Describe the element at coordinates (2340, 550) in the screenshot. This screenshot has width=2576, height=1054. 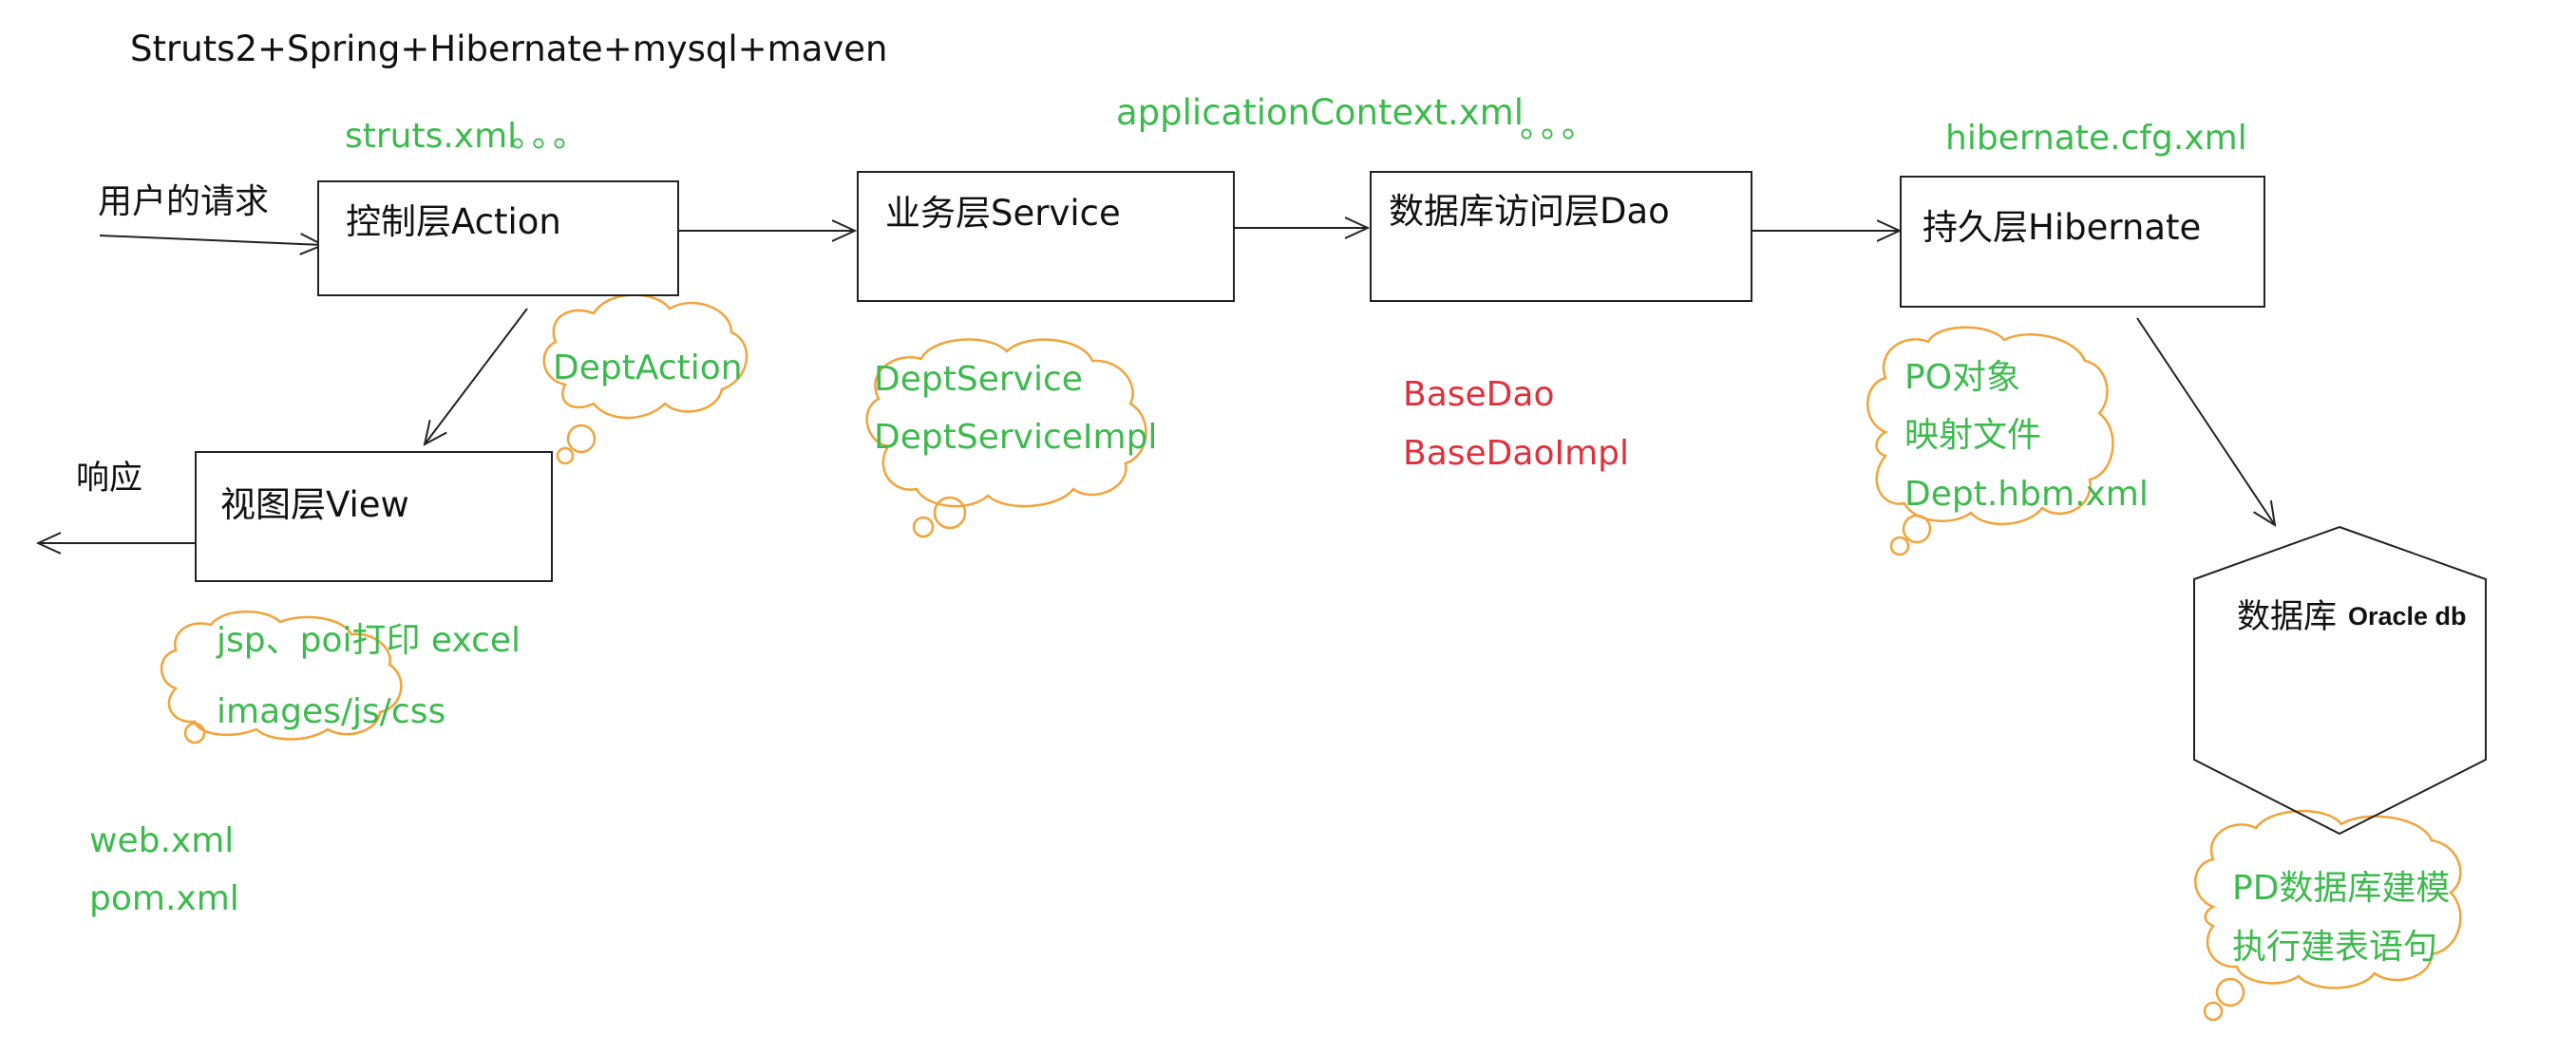
I see `database-hexagon-true-shape` at that location.